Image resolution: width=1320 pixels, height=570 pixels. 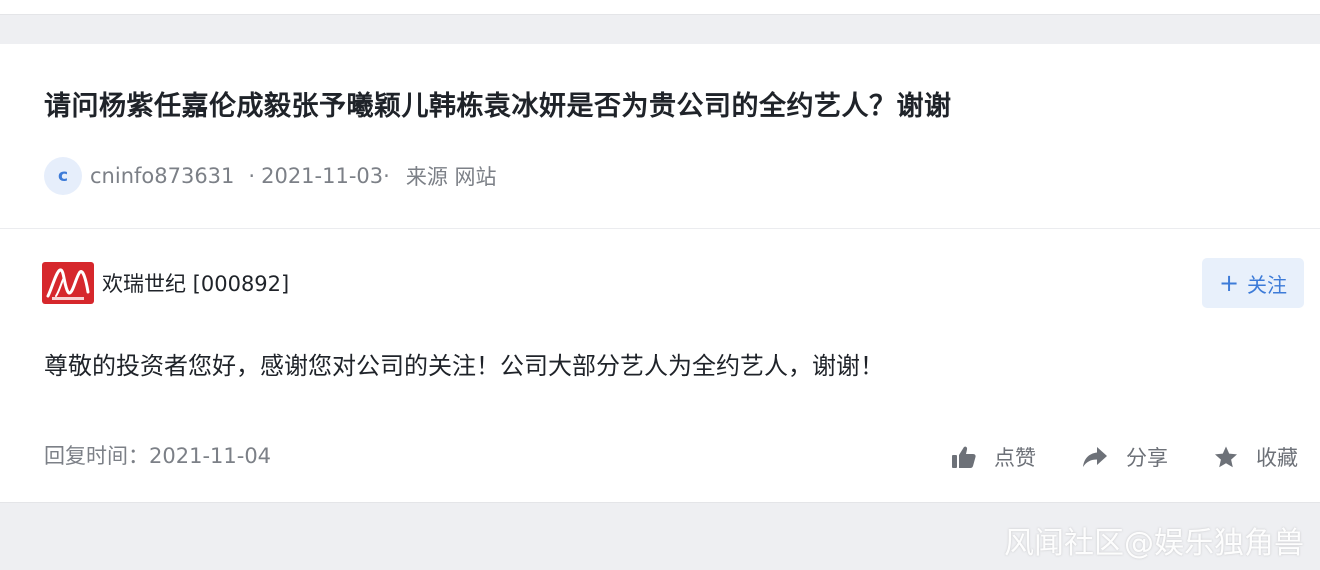 What do you see at coordinates (1095, 457) in the screenshot?
I see `share-arrow-icon` at bounding box center [1095, 457].